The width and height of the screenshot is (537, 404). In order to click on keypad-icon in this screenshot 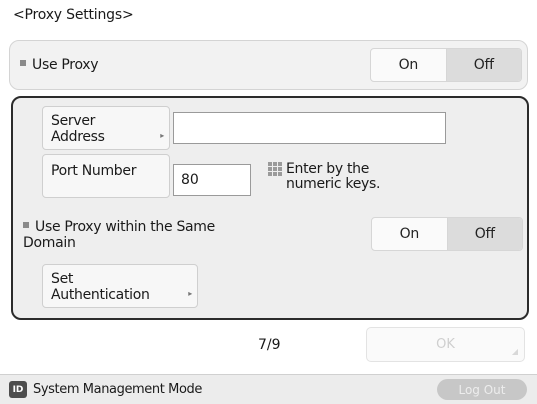, I will do `click(275, 169)`.